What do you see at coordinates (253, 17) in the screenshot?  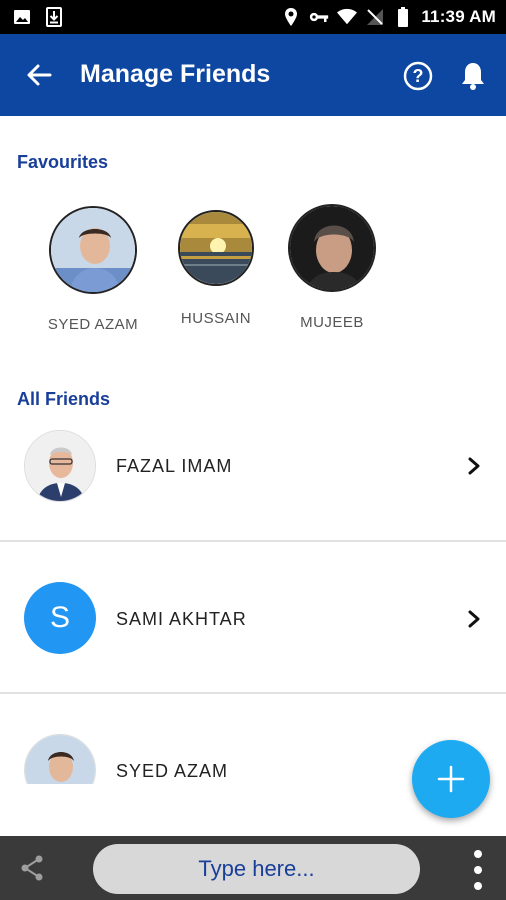 I see `status-bar: 11:39 AM` at bounding box center [253, 17].